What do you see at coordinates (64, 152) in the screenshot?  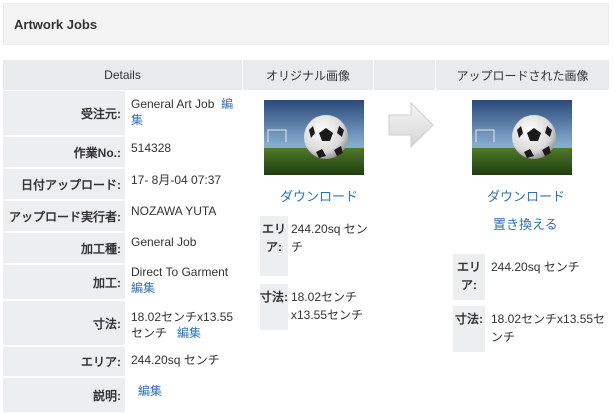 I see `job-no-label: 作業No.:` at bounding box center [64, 152].